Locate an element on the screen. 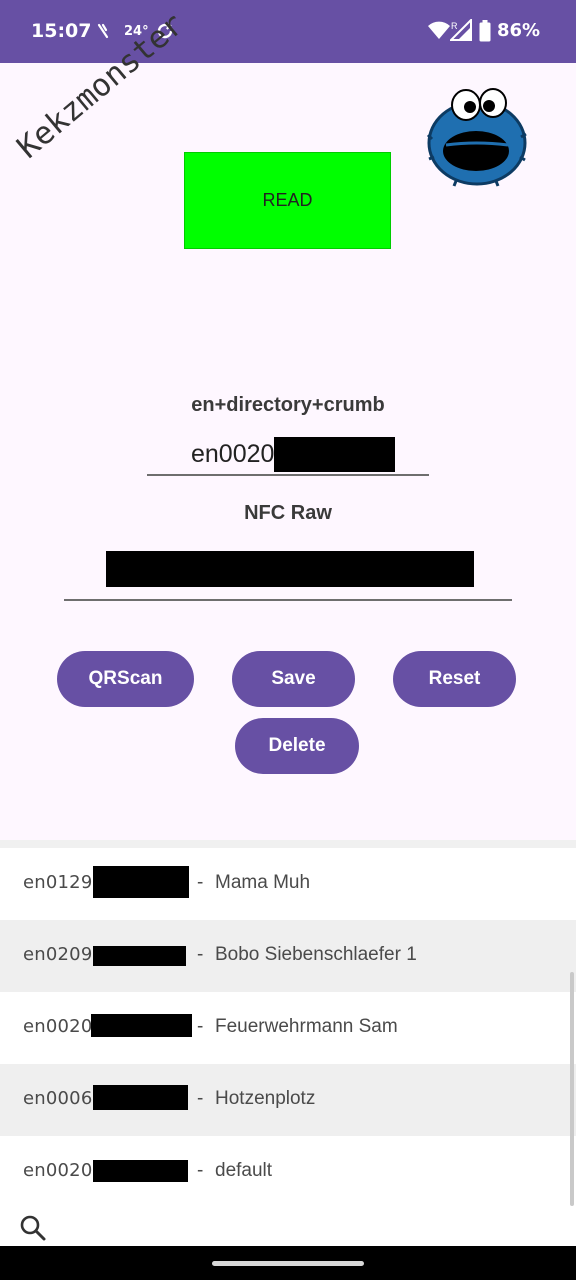 Image resolution: width=576 pixels, height=1280 pixels. list-item-id: en0209 is located at coordinates (58, 954).